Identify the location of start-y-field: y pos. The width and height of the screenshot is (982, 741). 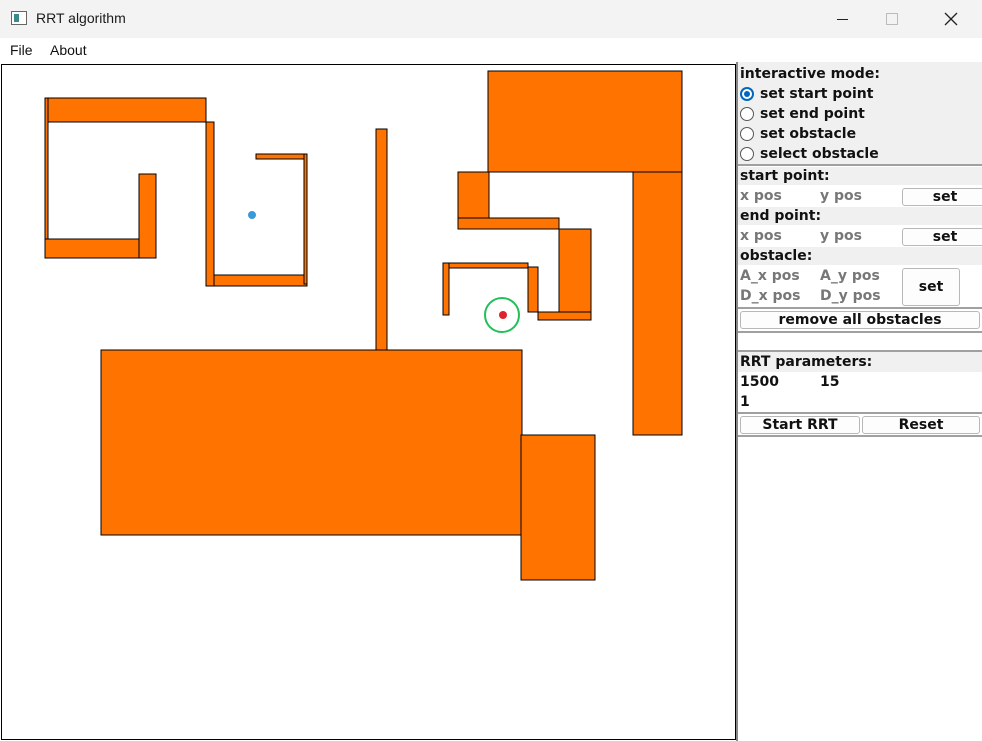
(841, 196).